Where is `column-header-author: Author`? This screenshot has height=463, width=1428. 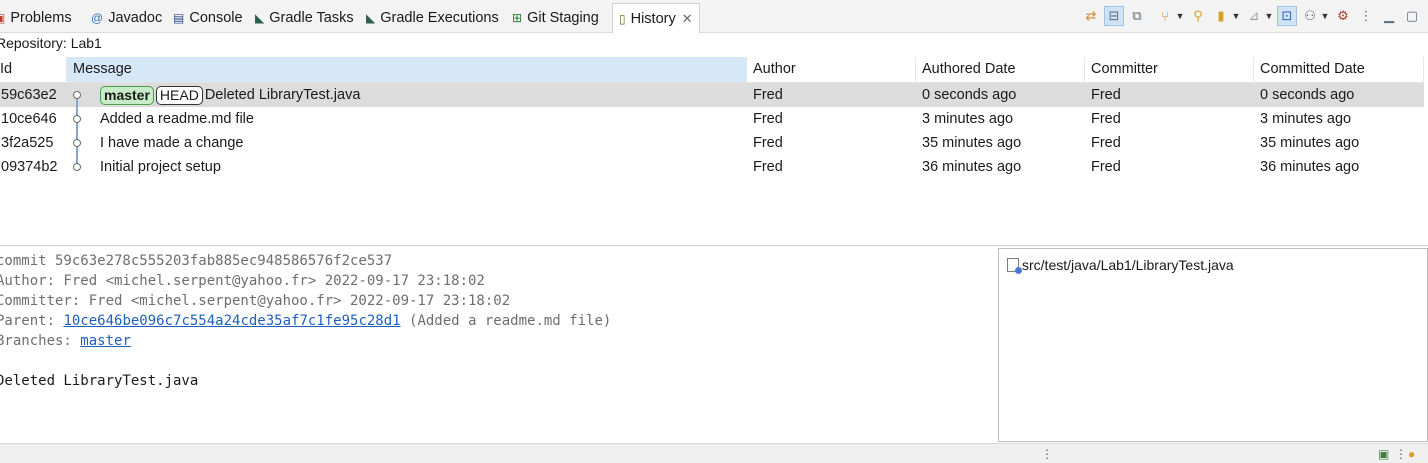
column-header-author: Author is located at coordinates (831, 69).